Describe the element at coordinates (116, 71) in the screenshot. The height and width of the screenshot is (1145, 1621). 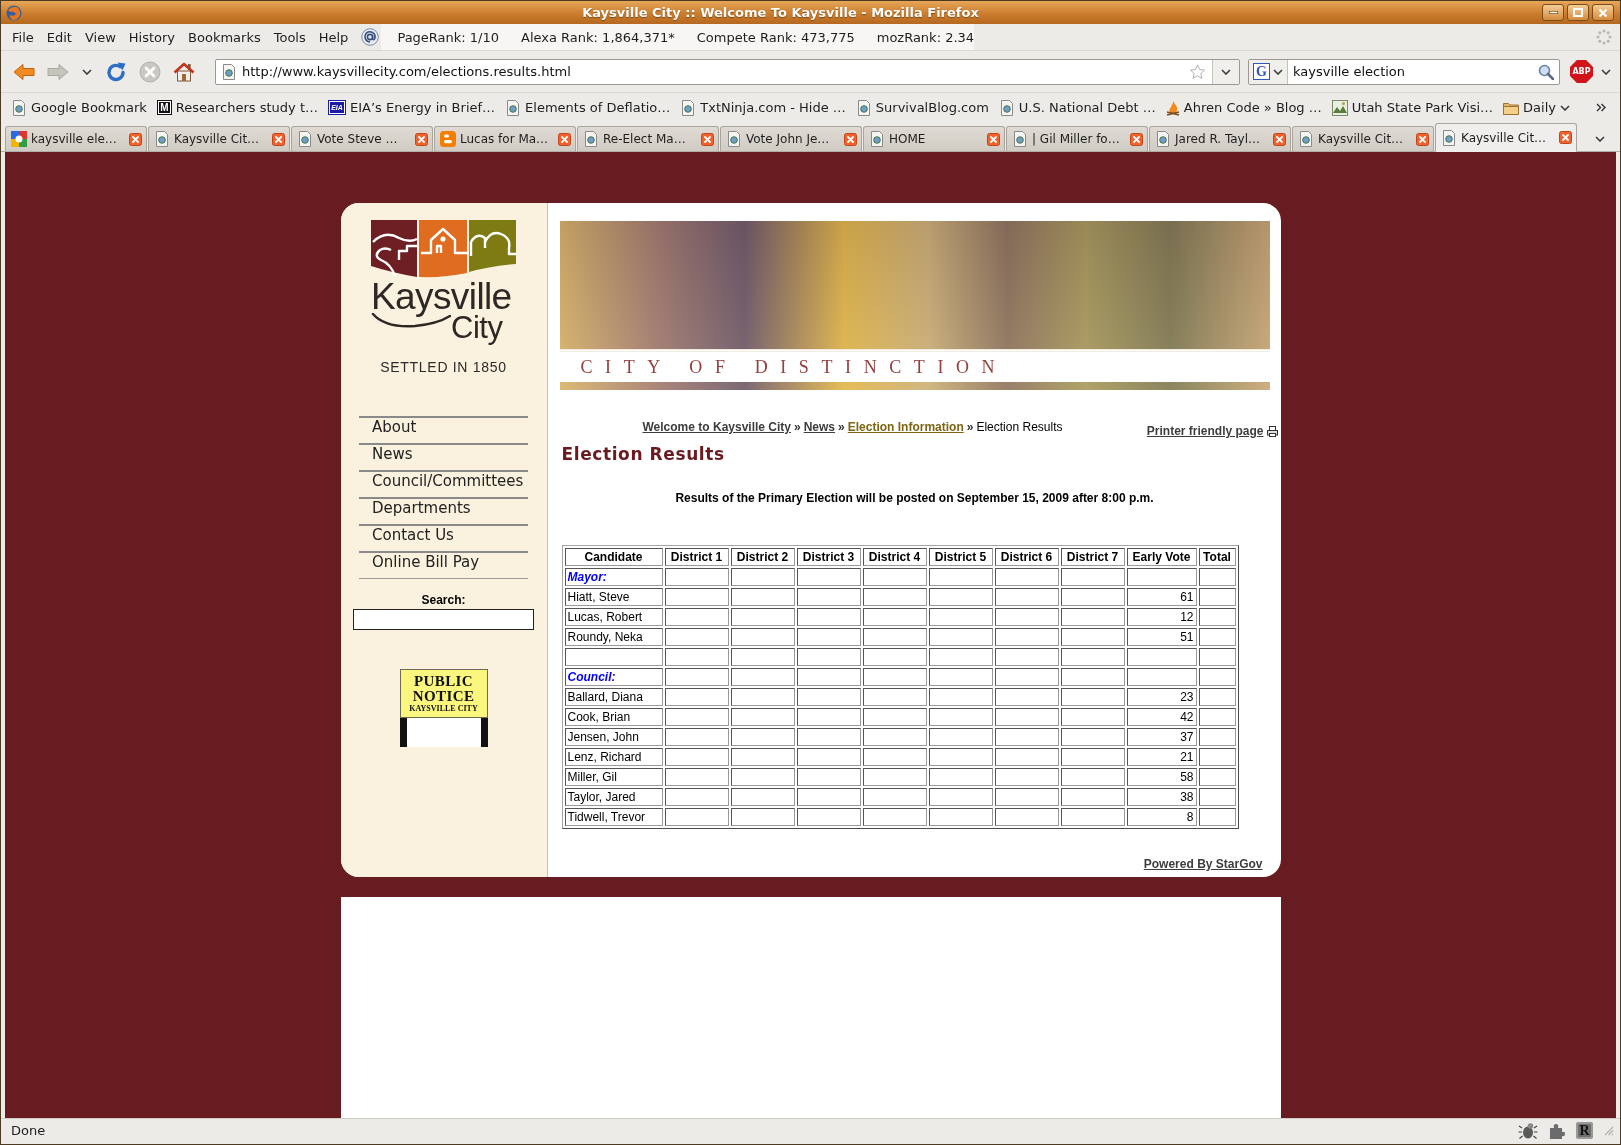
I see `reload-icon` at that location.